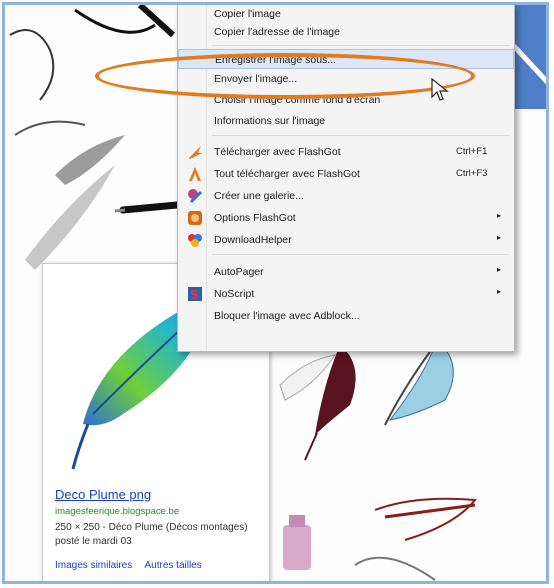 The image size is (554, 588). Describe the element at coordinates (195, 196) in the screenshot. I see `gallery-icon` at that location.